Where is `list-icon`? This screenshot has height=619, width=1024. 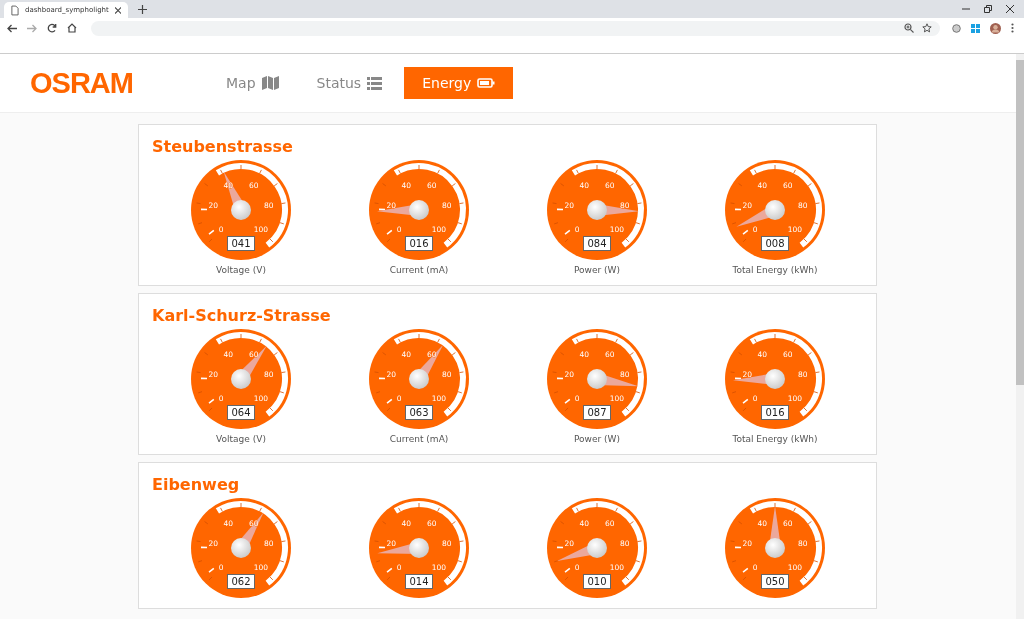
list-icon is located at coordinates (375, 83).